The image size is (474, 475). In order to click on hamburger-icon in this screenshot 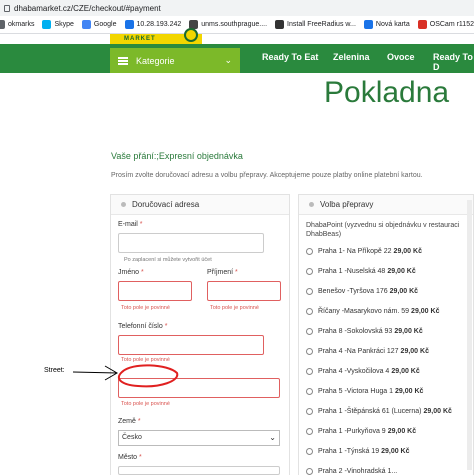, I will do `click(123, 60)`.